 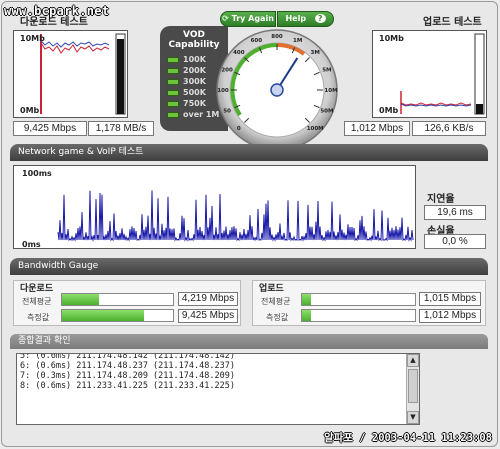 I want to click on gauge-scale-label: 3M, so click(x=315, y=53).